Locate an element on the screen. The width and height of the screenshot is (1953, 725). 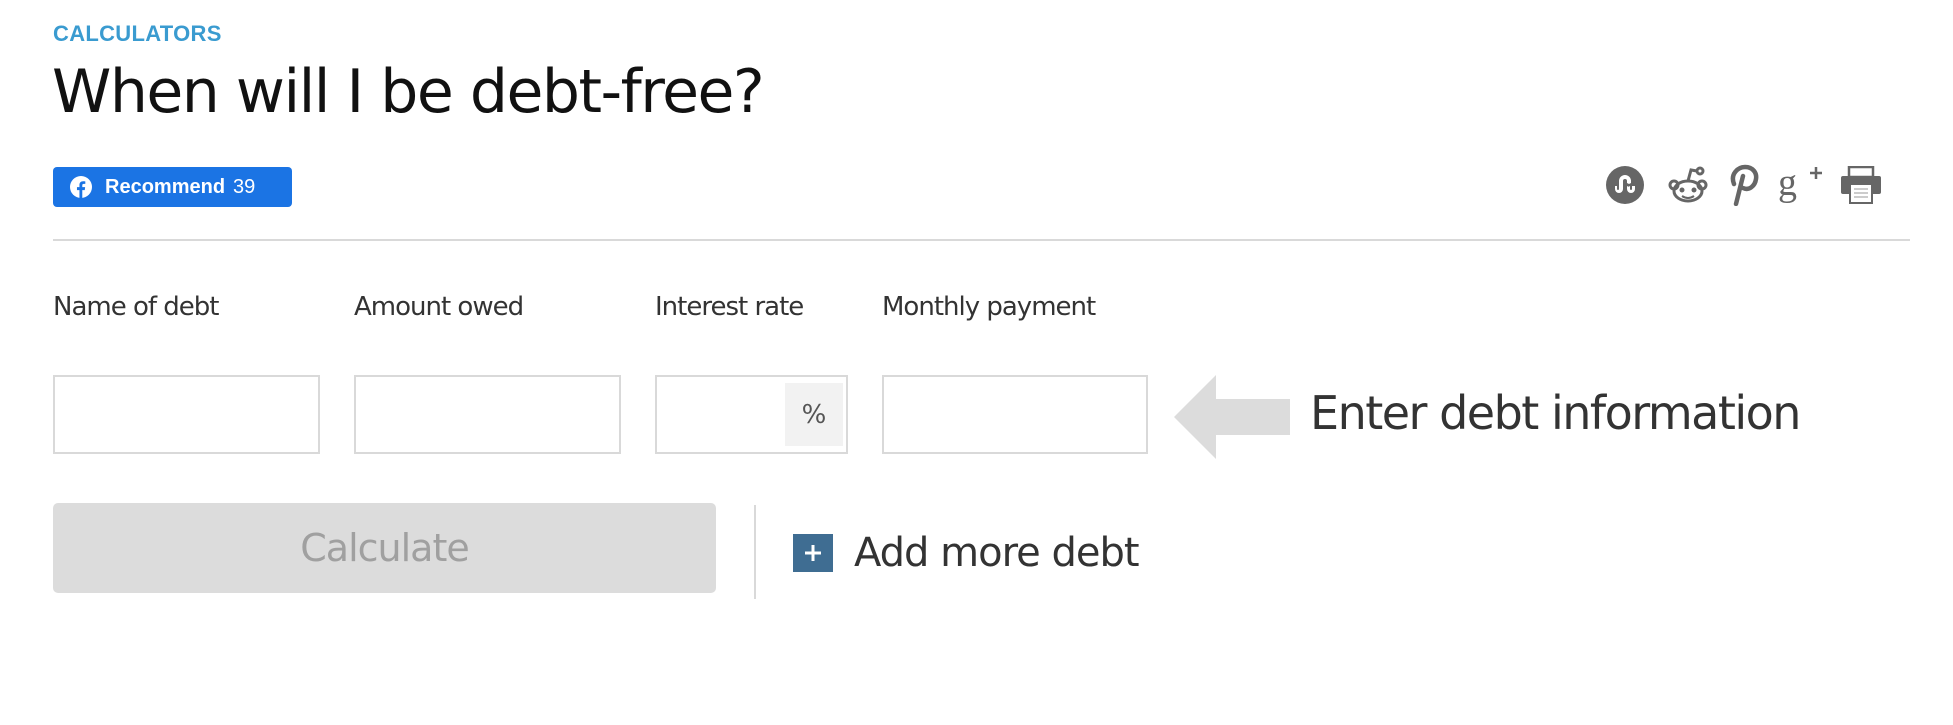
amount-owed-input is located at coordinates (487, 414).